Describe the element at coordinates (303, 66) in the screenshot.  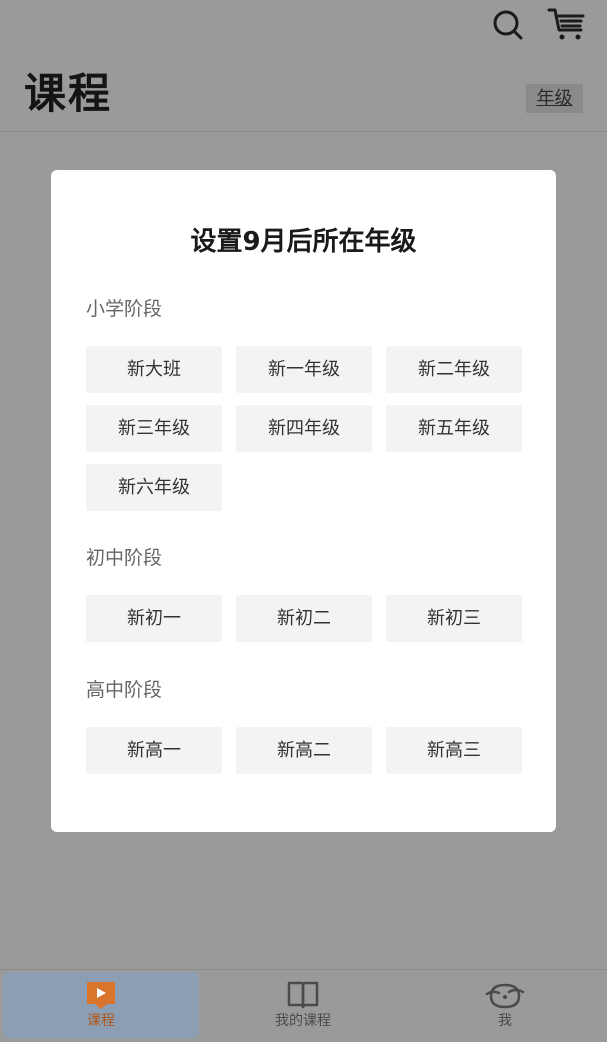
I see `top-bar: 课程 年级` at that location.